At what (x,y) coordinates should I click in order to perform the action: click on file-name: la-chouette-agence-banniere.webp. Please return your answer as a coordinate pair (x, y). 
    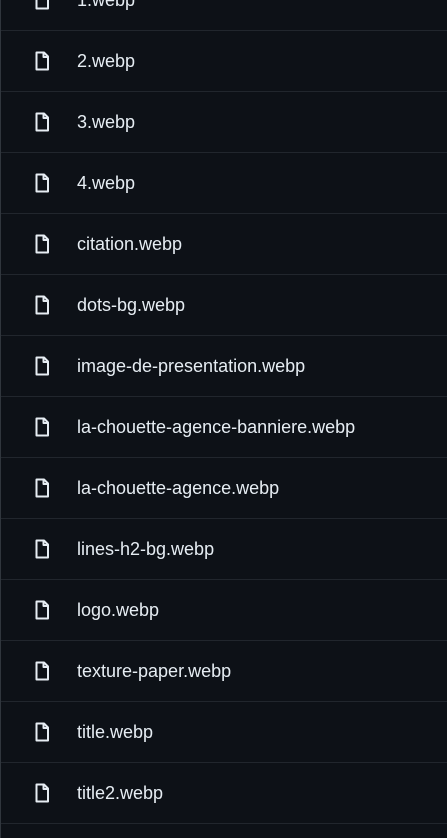
    Looking at the image, I should click on (216, 427).